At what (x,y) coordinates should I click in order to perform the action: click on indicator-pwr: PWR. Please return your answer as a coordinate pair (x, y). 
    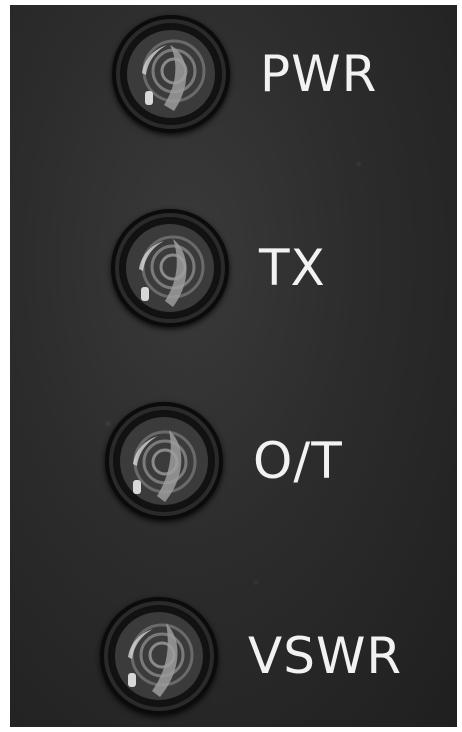
    Looking at the image, I should click on (244, 74).